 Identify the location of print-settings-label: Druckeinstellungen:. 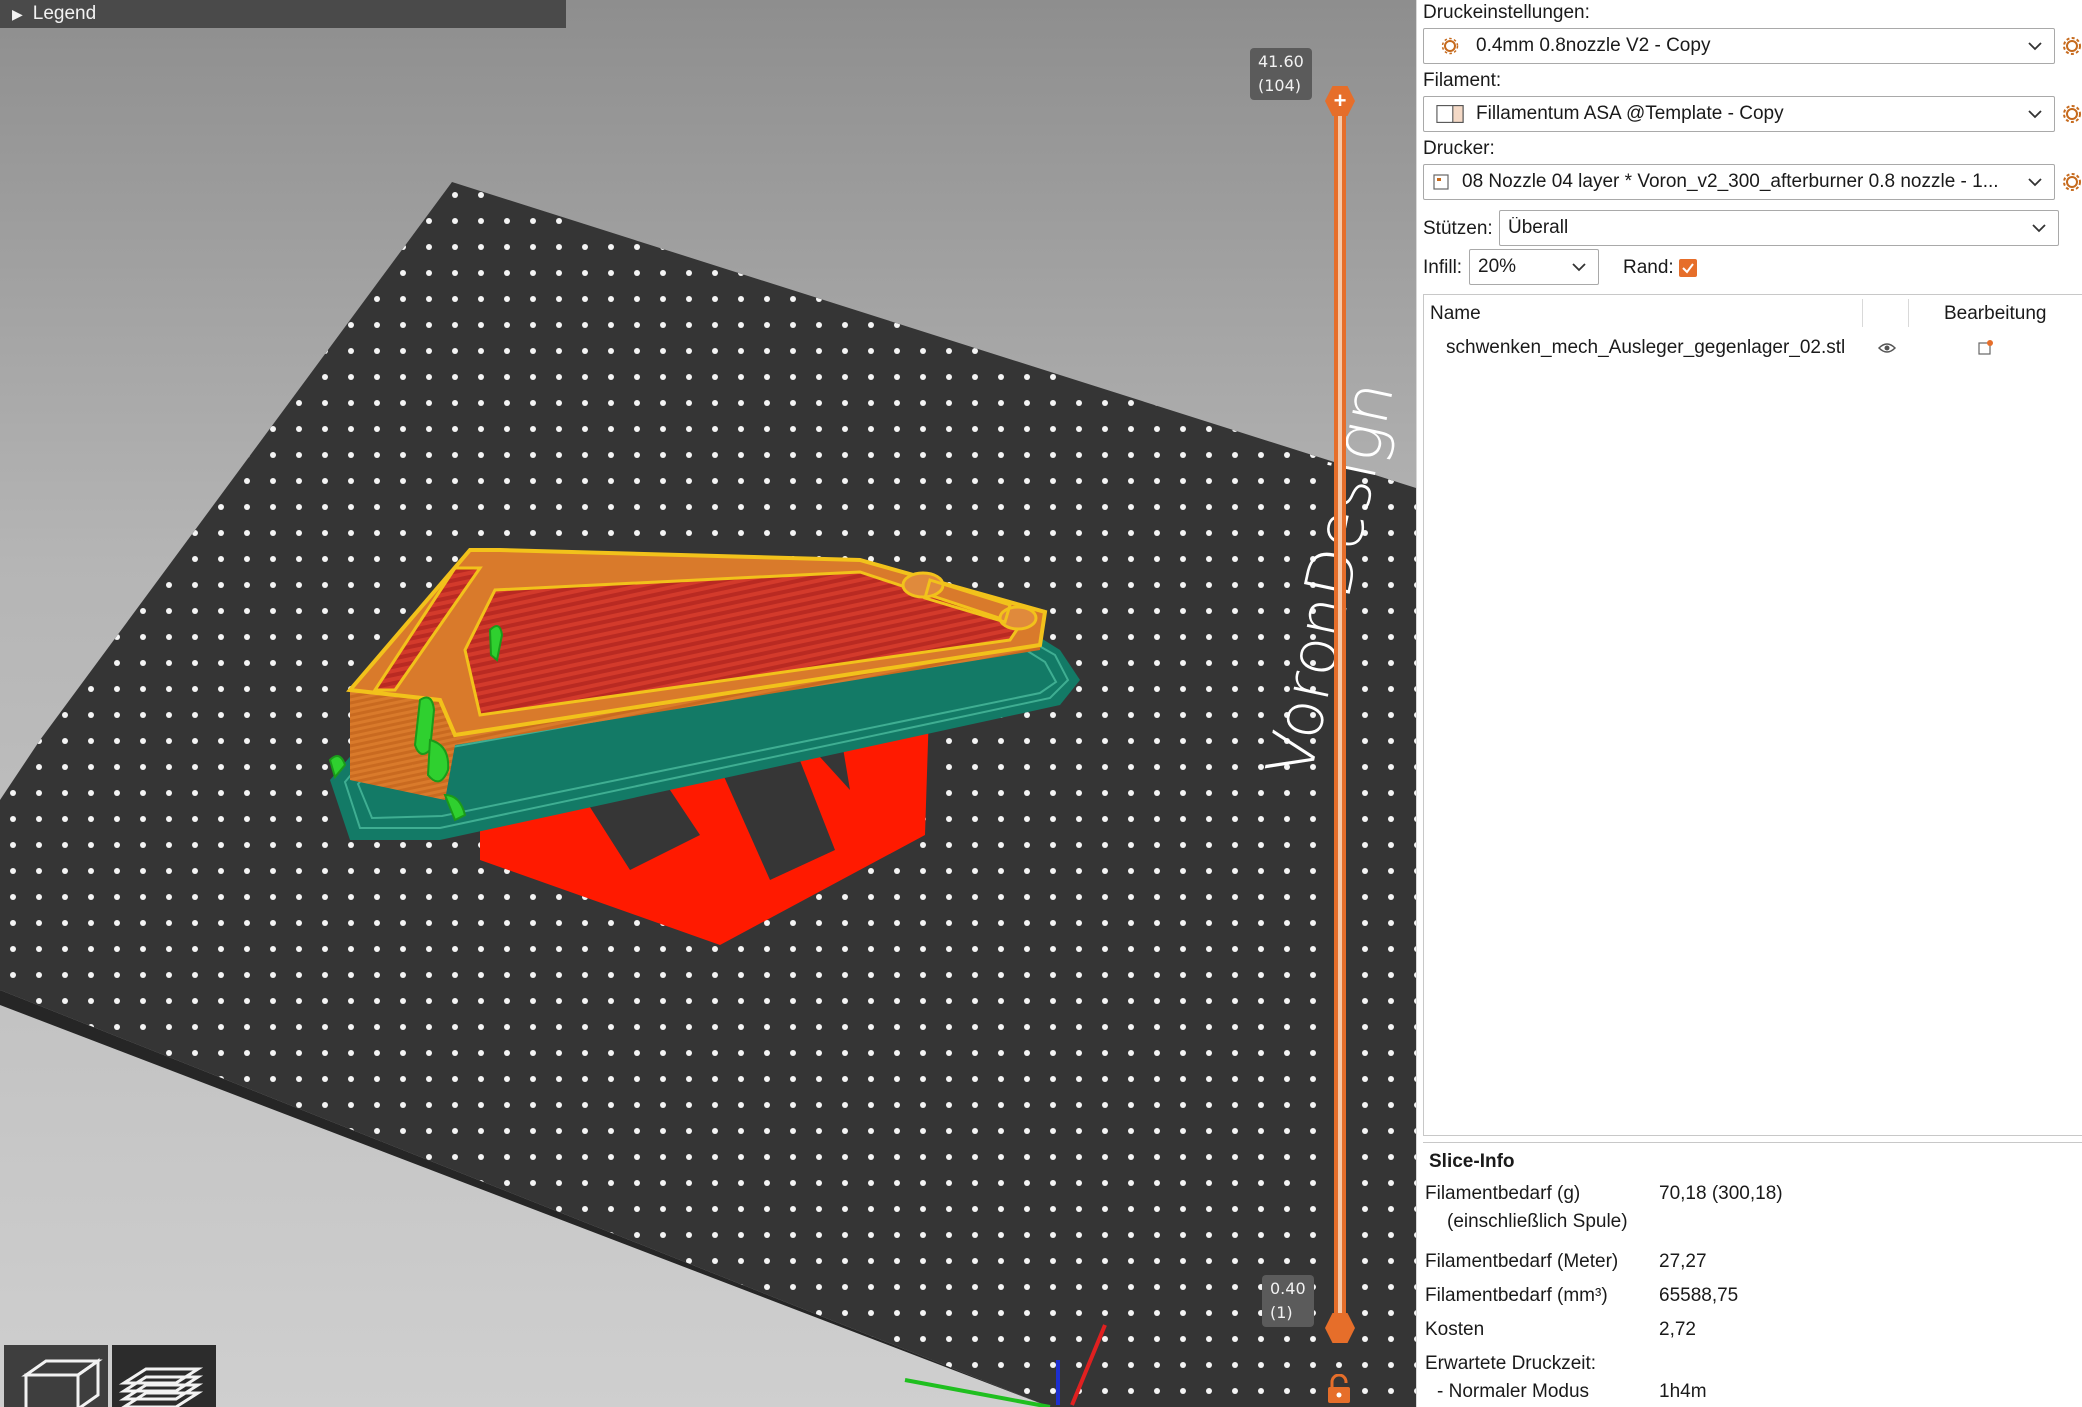
(1506, 12).